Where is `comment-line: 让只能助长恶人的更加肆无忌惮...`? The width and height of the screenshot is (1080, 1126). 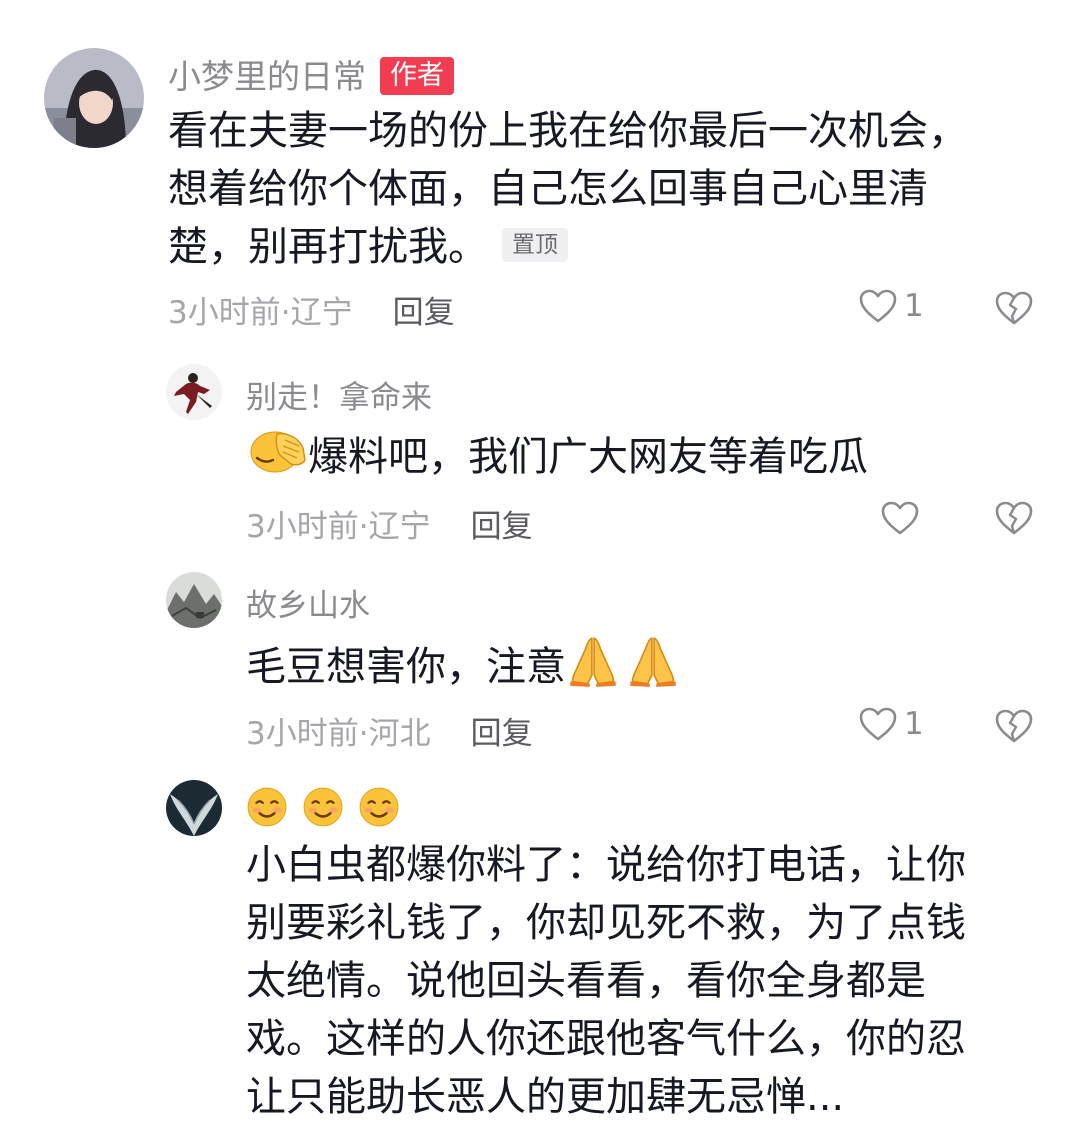 comment-line: 让只能助长恶人的更加肆无忌惮... is located at coordinates (545, 1097).